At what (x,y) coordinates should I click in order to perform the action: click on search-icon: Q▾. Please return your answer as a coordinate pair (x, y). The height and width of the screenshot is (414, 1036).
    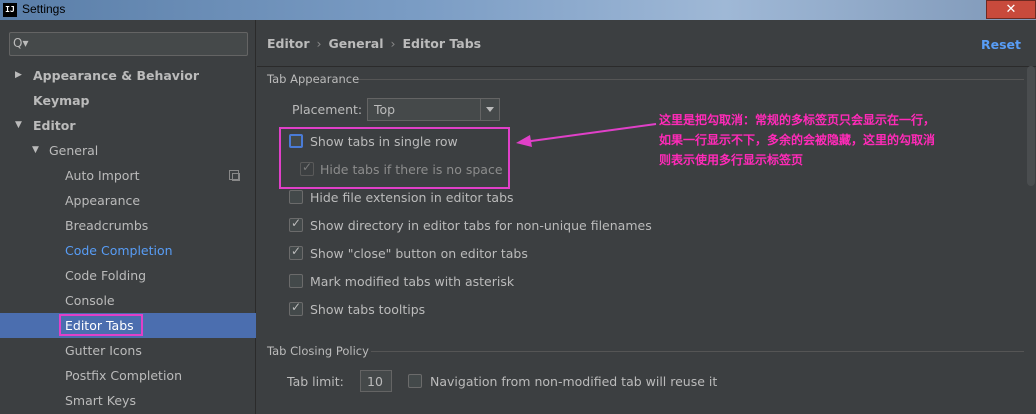
    Looking at the image, I should click on (21, 43).